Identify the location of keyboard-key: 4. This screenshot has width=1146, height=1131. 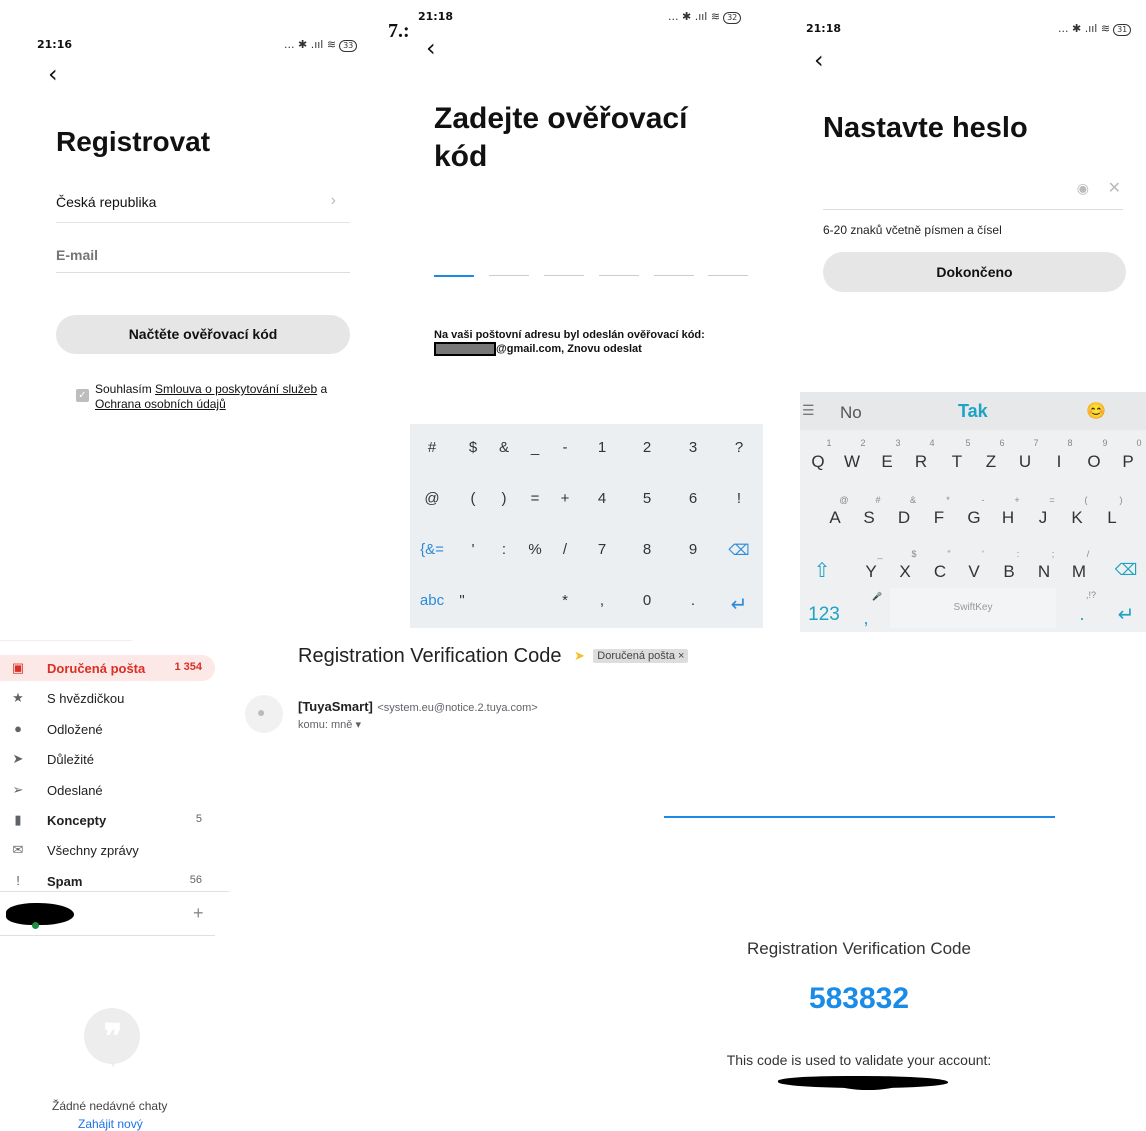
(602, 498).